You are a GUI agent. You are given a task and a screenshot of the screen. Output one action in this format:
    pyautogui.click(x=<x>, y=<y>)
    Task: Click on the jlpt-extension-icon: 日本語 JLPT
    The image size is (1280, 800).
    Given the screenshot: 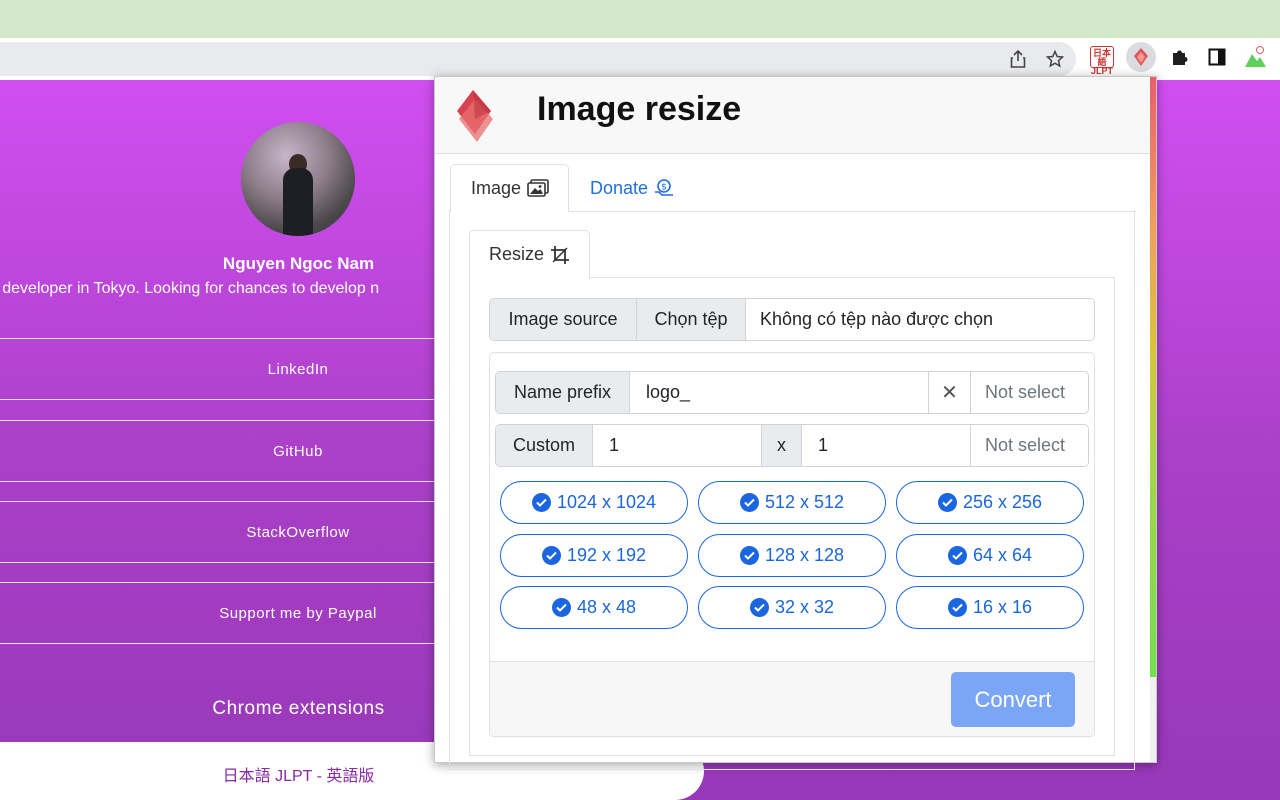 What is the action you would take?
    pyautogui.click(x=1102, y=60)
    